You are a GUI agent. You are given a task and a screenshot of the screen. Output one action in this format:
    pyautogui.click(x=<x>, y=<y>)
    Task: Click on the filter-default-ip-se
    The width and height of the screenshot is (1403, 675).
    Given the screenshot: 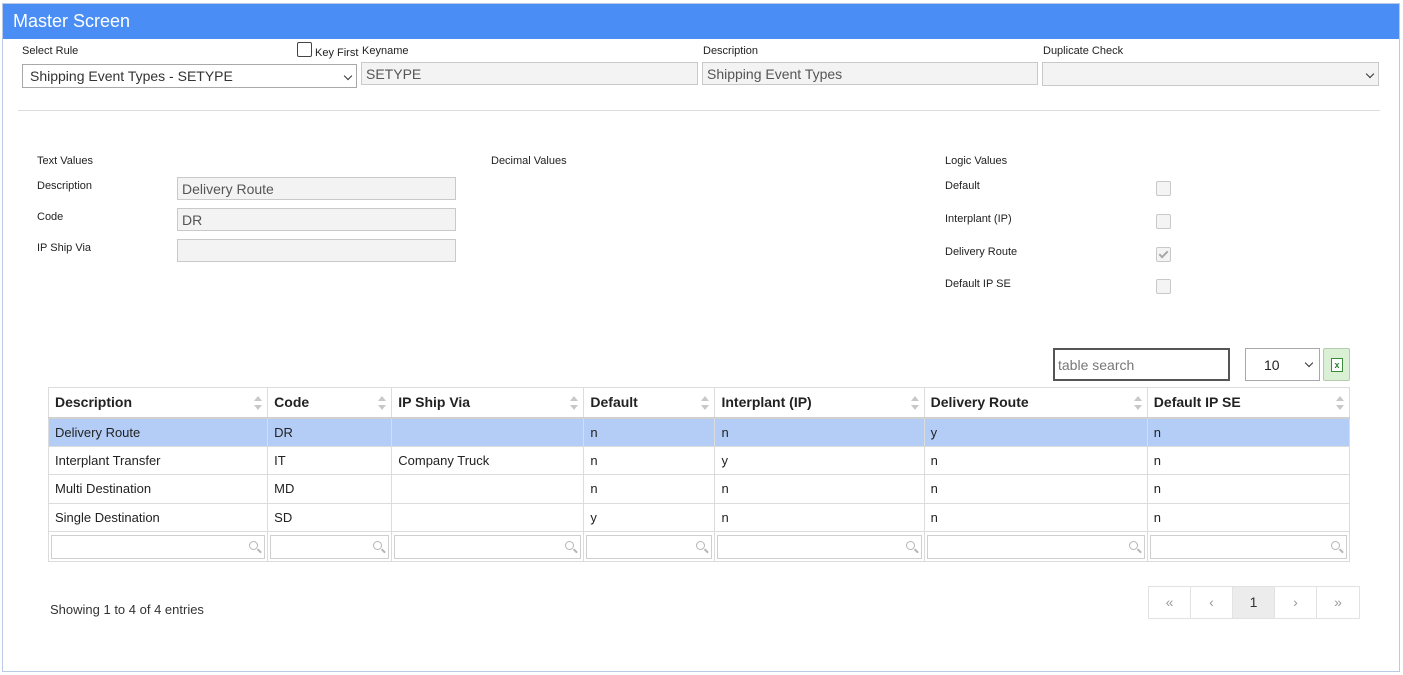 What is the action you would take?
    pyautogui.click(x=1248, y=546)
    